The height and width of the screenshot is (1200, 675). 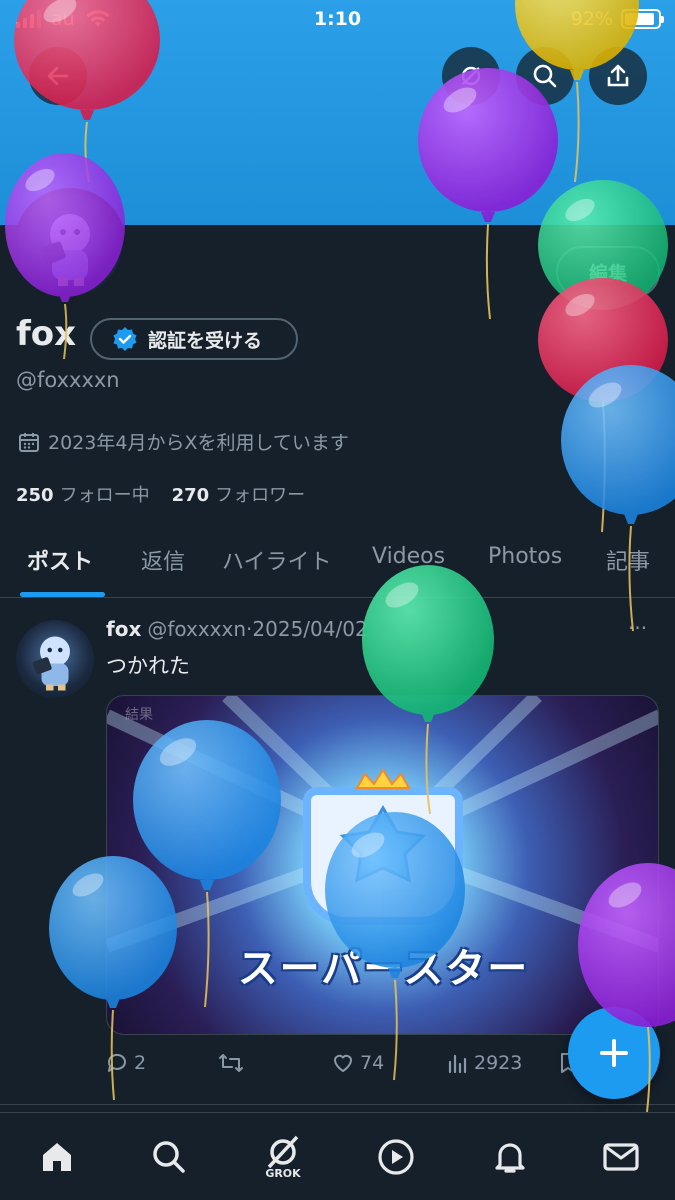 I want to click on edit-profile-button: 編集, so click(x=608, y=272).